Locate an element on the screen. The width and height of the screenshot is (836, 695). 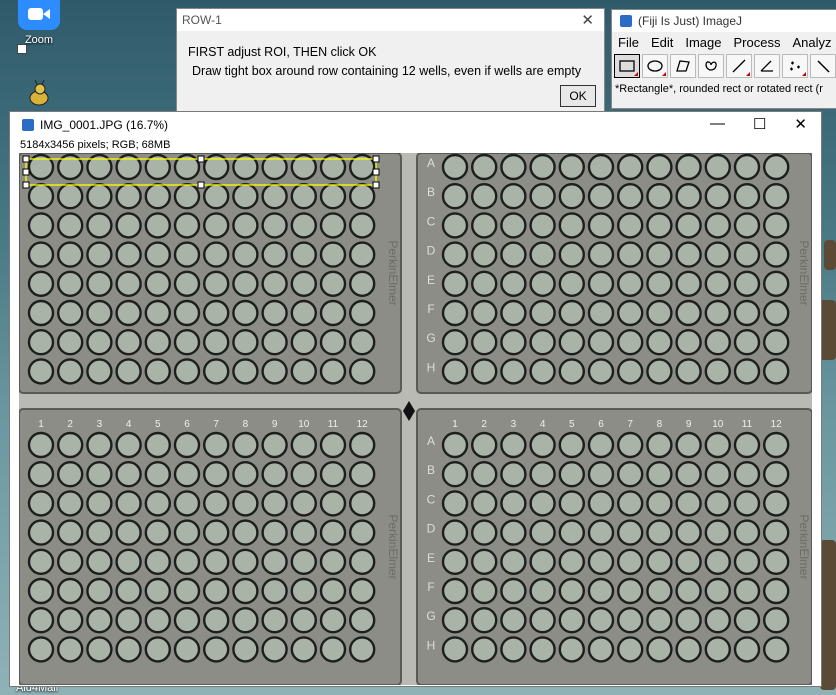
zoom-desktop-icon: Zoom is located at coordinates (39, 23).